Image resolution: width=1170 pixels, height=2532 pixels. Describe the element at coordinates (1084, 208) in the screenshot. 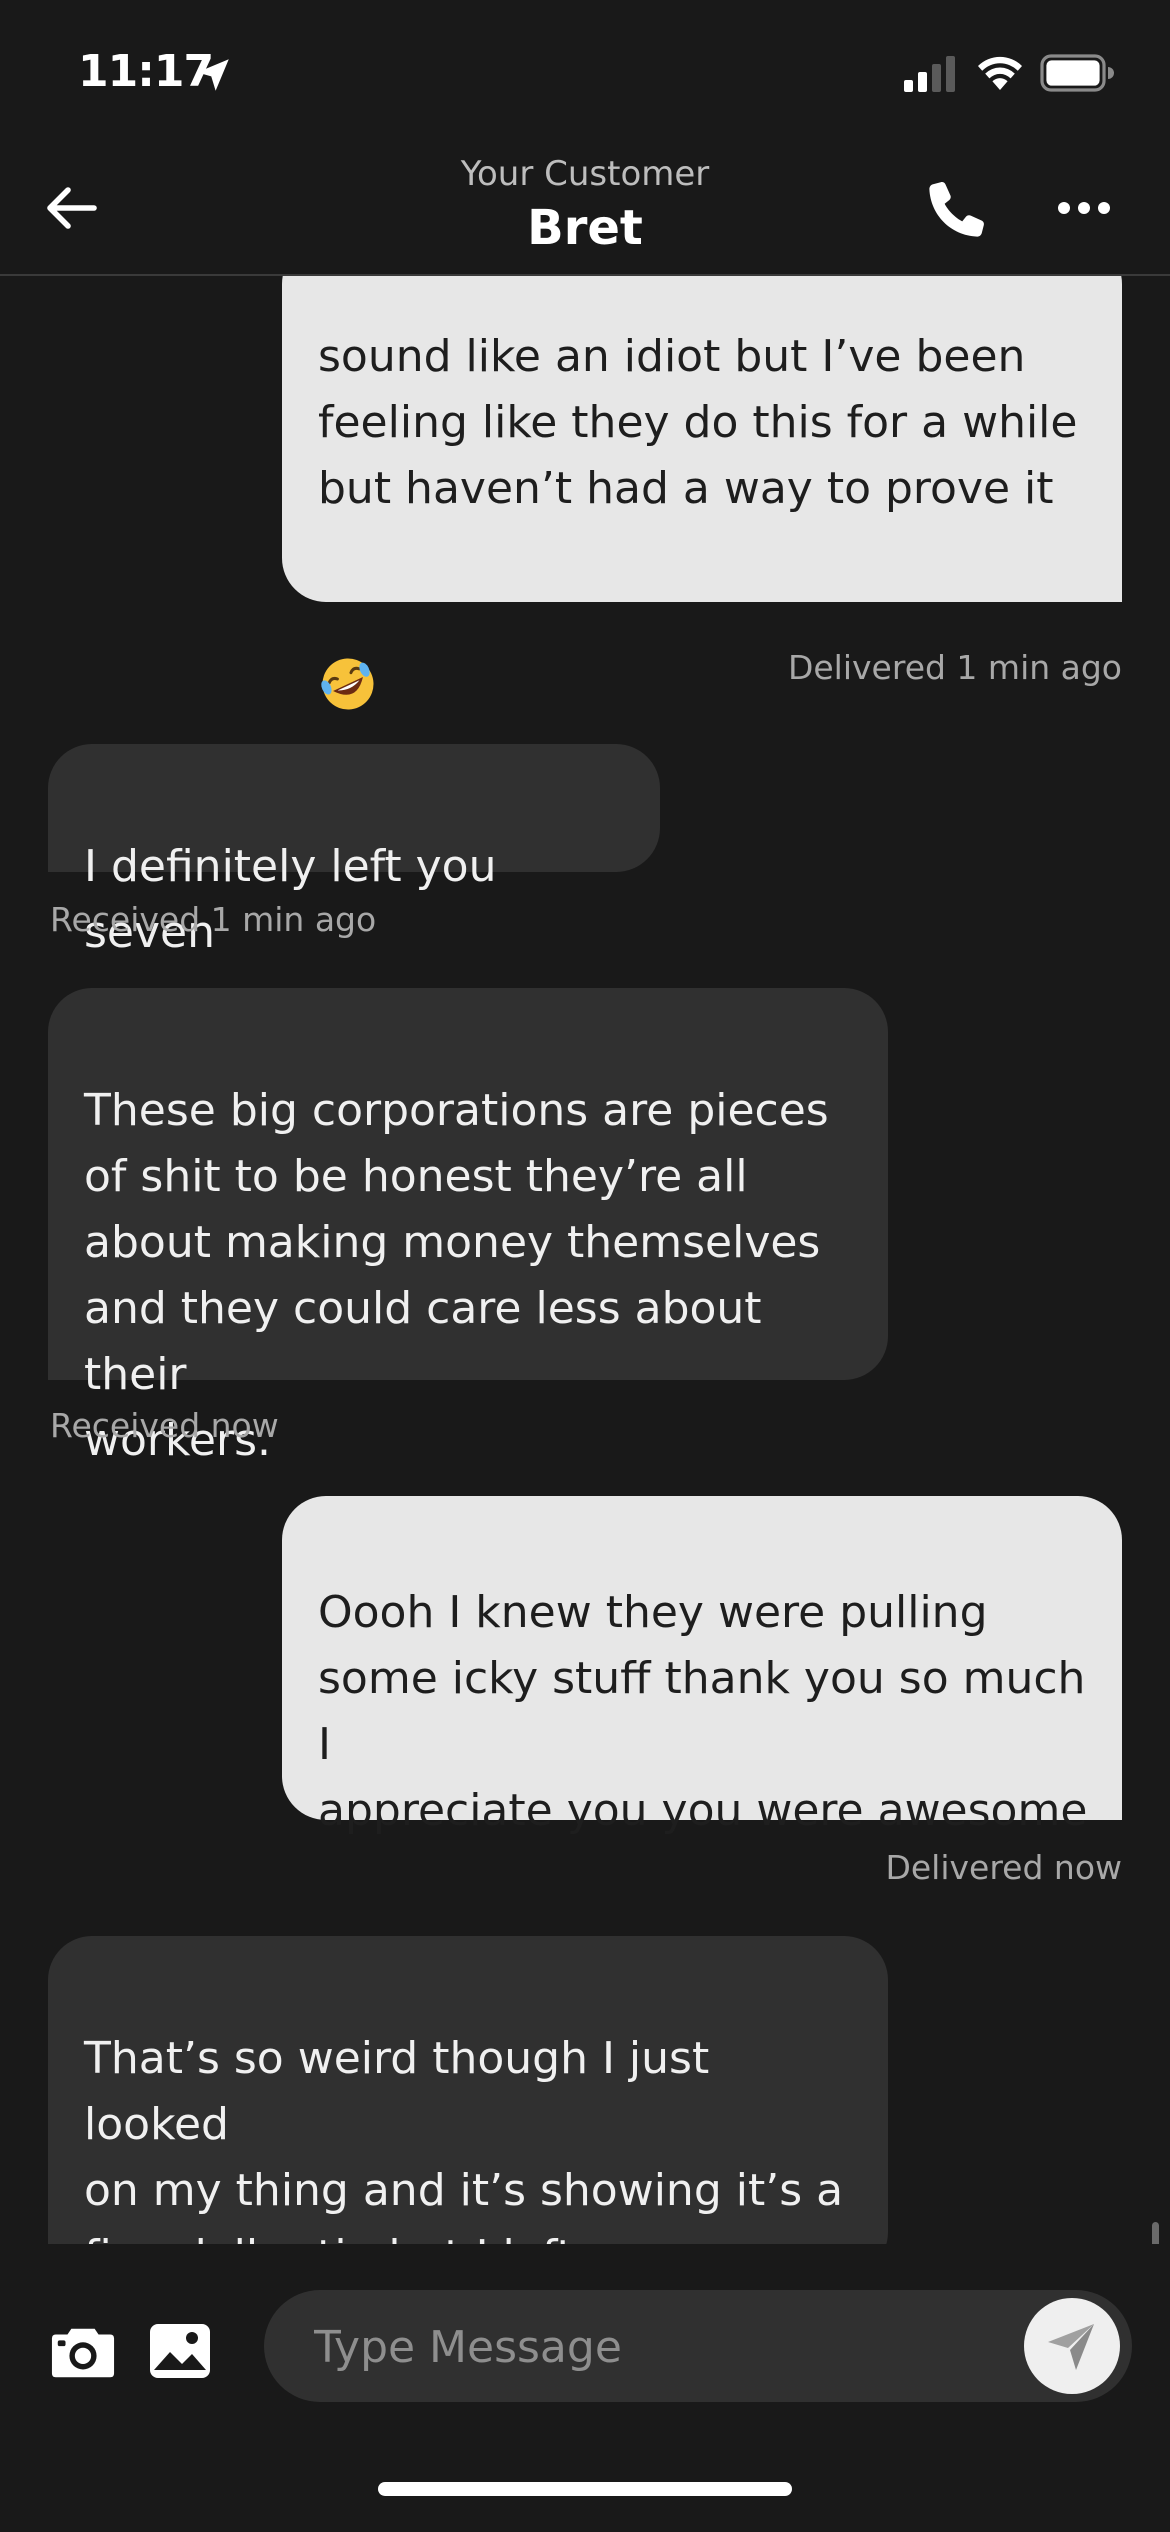

I see `more-dots-icon` at that location.